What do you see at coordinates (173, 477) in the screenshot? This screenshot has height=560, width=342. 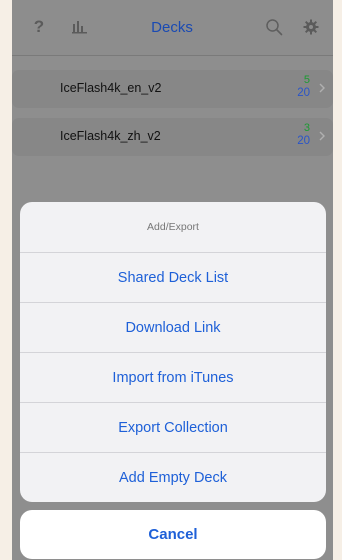 I see `add-empty-deck-button: Add Empty Deck` at bounding box center [173, 477].